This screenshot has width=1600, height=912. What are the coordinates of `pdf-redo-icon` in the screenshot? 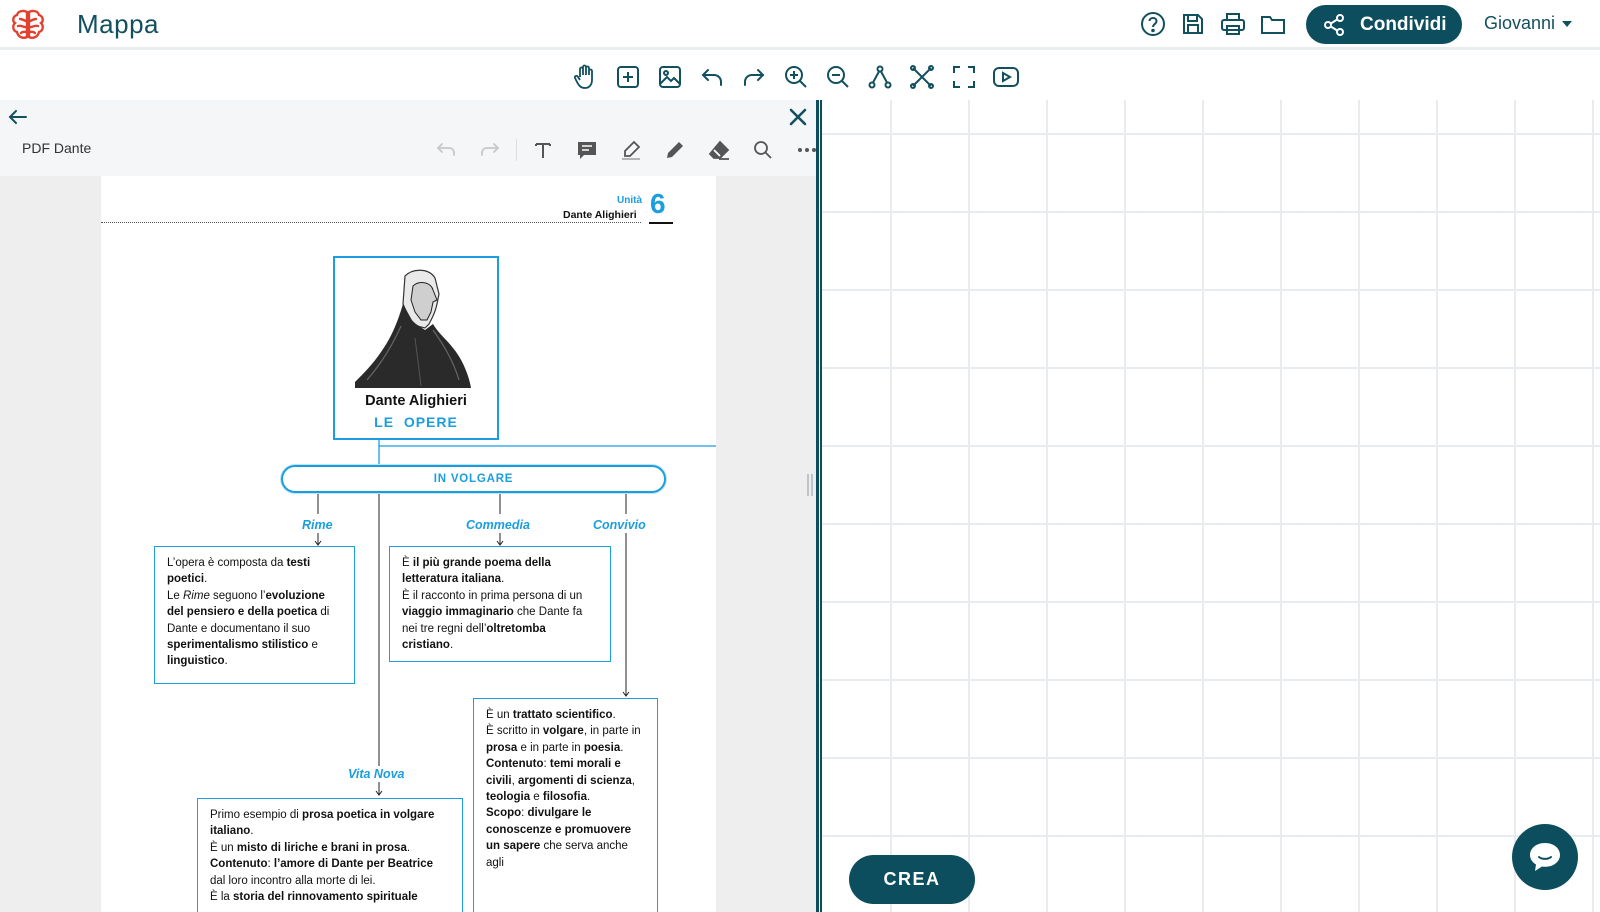 It's located at (490, 150).